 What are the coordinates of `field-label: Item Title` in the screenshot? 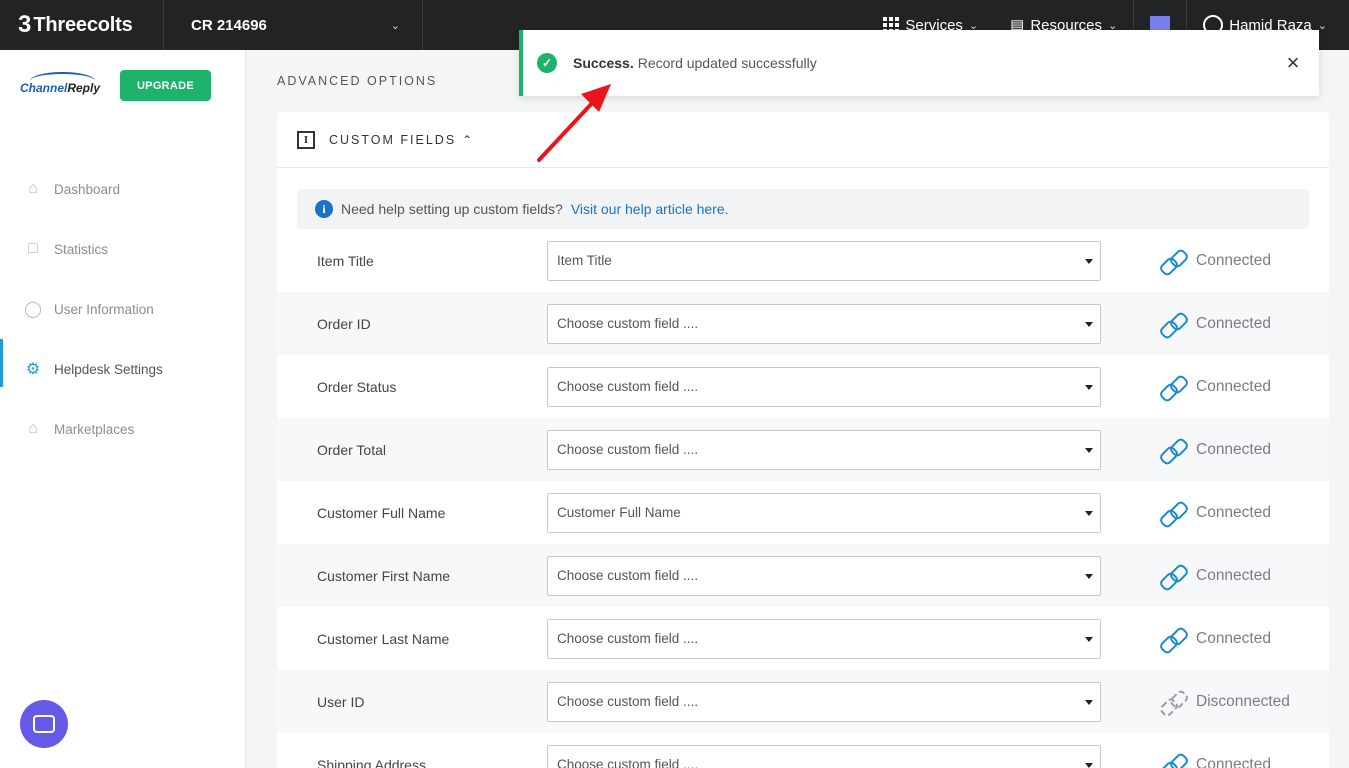 It's located at (345, 260).